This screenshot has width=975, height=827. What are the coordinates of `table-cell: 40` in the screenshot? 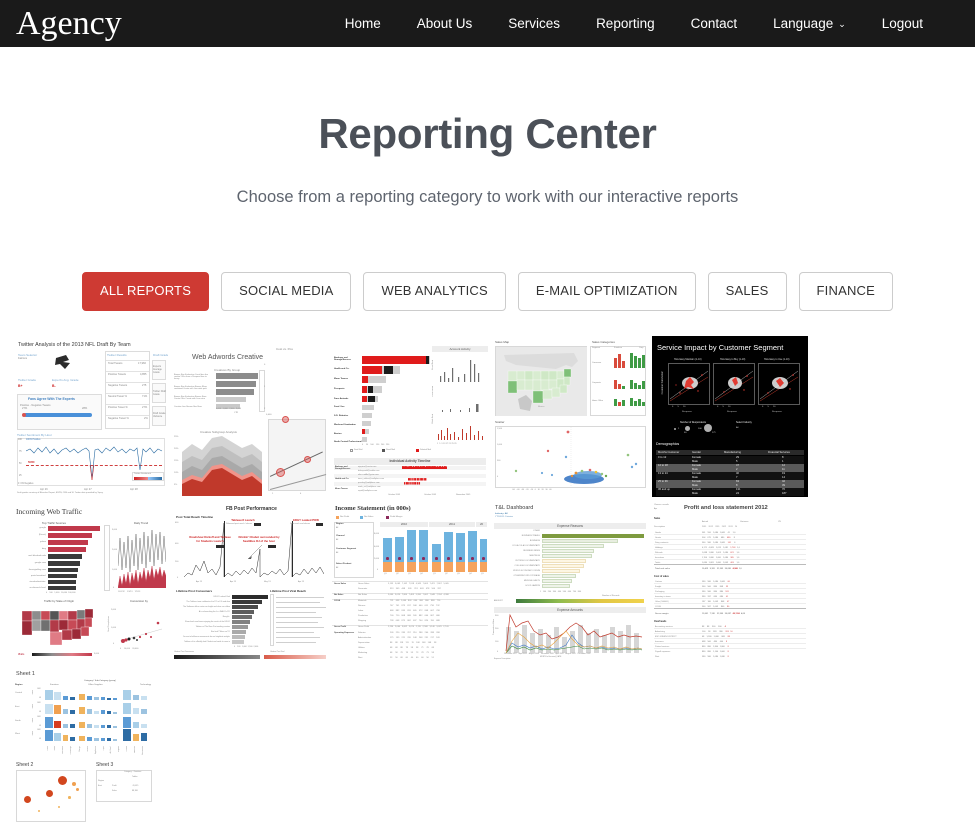 It's located at (737, 473).